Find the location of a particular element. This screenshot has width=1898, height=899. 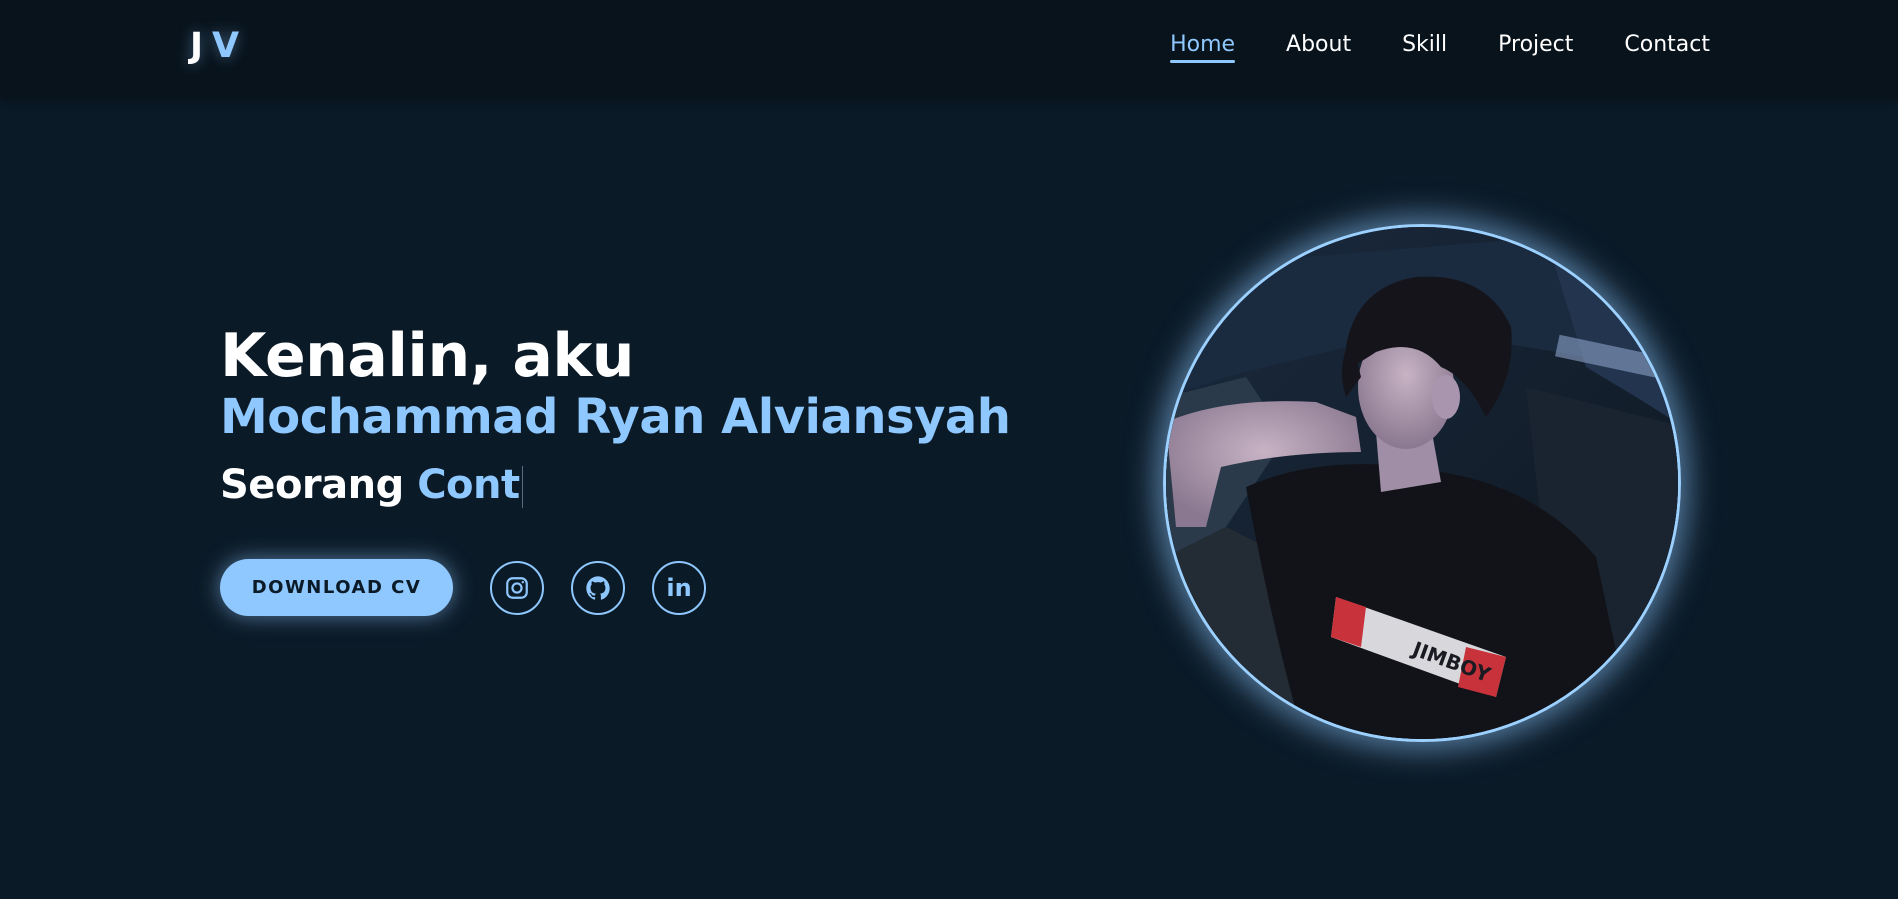

github-link is located at coordinates (598, 587).